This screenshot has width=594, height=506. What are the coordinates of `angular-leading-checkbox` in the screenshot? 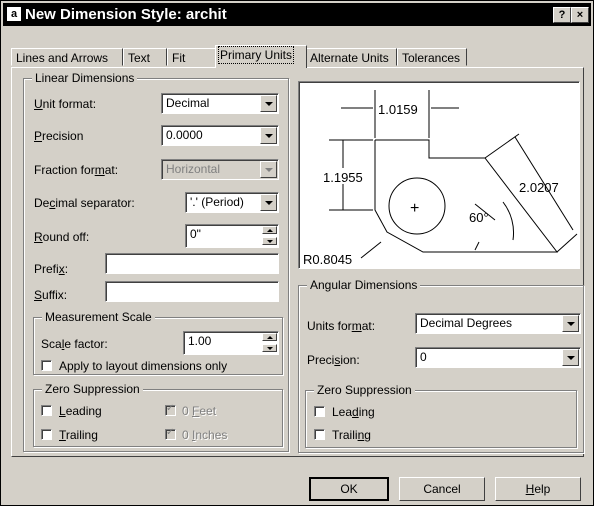 It's located at (319, 411).